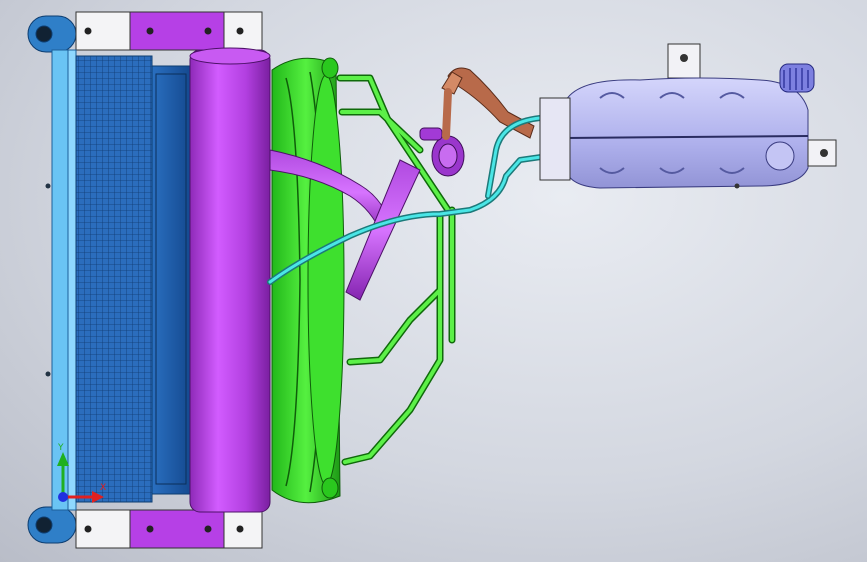 This screenshot has height=562, width=867. I want to click on mounting-ear-top-left, so click(52, 34).